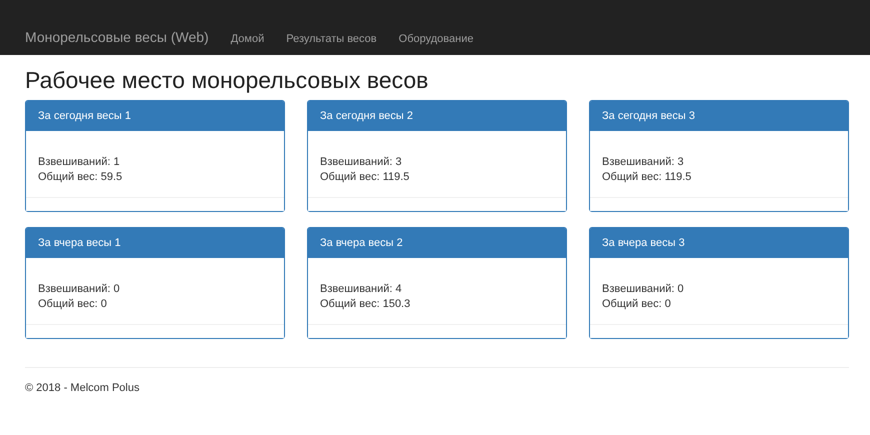 This screenshot has width=870, height=435. I want to click on nav-link: Домой, so click(248, 39).